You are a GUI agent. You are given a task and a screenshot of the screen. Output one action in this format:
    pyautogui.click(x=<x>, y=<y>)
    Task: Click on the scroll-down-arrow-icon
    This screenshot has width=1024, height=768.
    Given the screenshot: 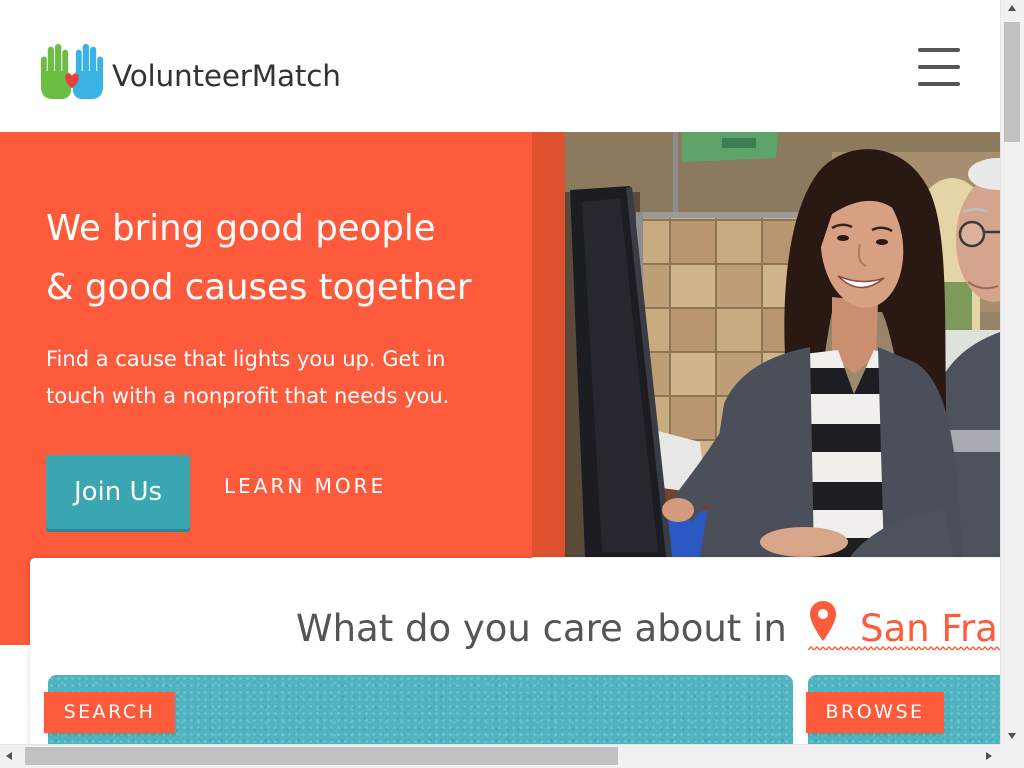 What is the action you would take?
    pyautogui.click(x=1012, y=736)
    